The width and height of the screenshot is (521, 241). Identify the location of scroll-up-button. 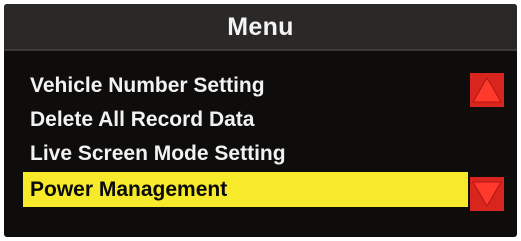
(487, 90).